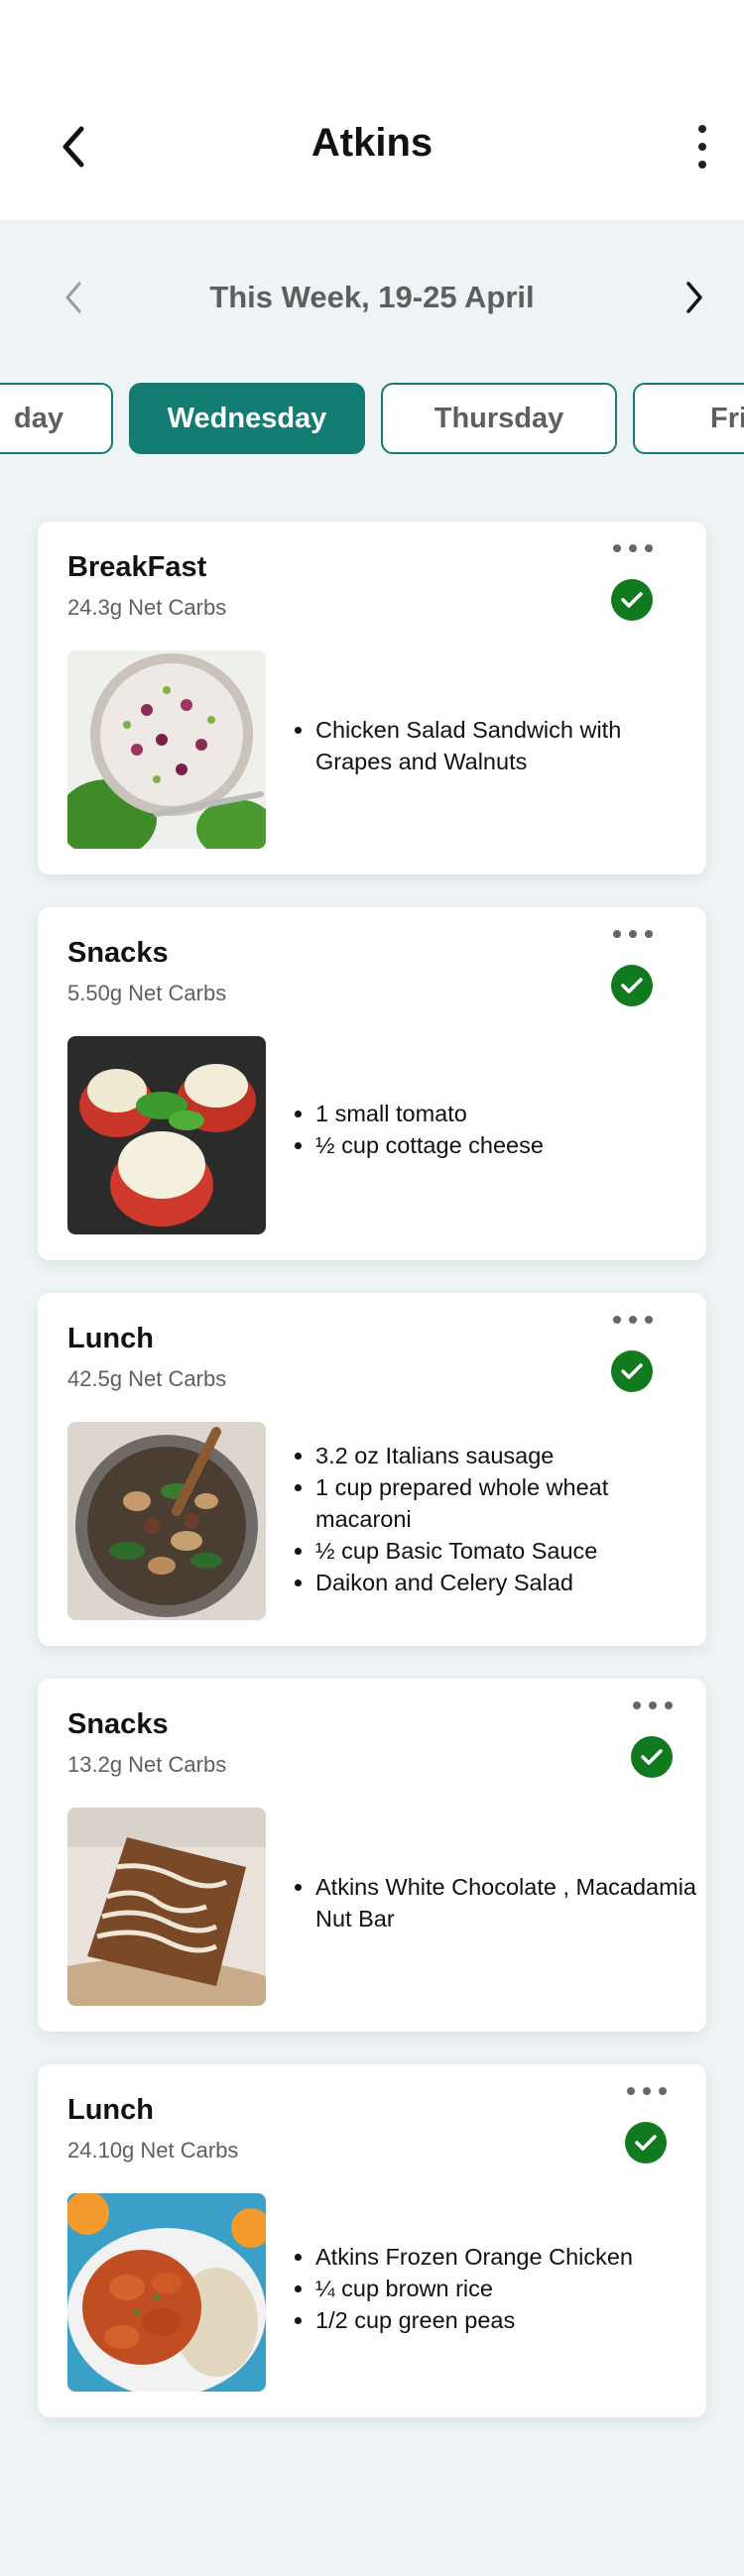  I want to click on list-item: ½ cup cottage cheese, so click(508, 1145).